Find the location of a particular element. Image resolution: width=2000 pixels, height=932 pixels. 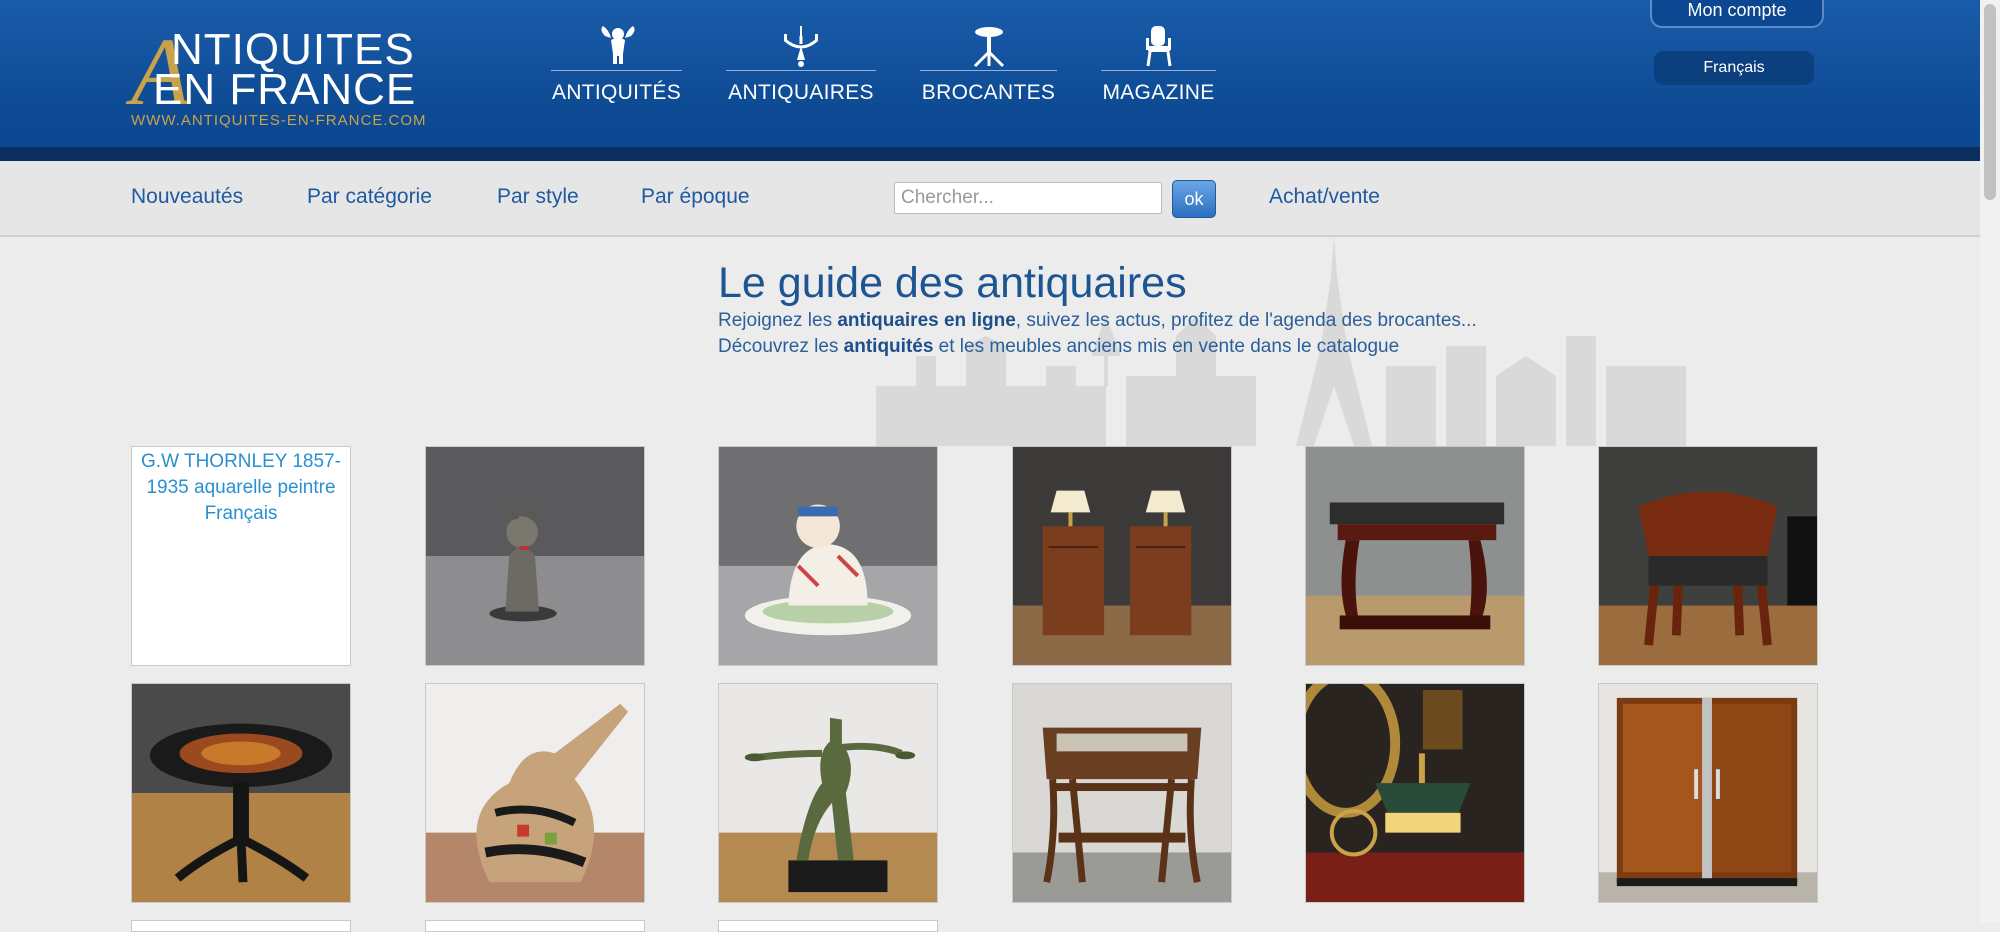

subnav-par-epoque: Par époque is located at coordinates (695, 197).